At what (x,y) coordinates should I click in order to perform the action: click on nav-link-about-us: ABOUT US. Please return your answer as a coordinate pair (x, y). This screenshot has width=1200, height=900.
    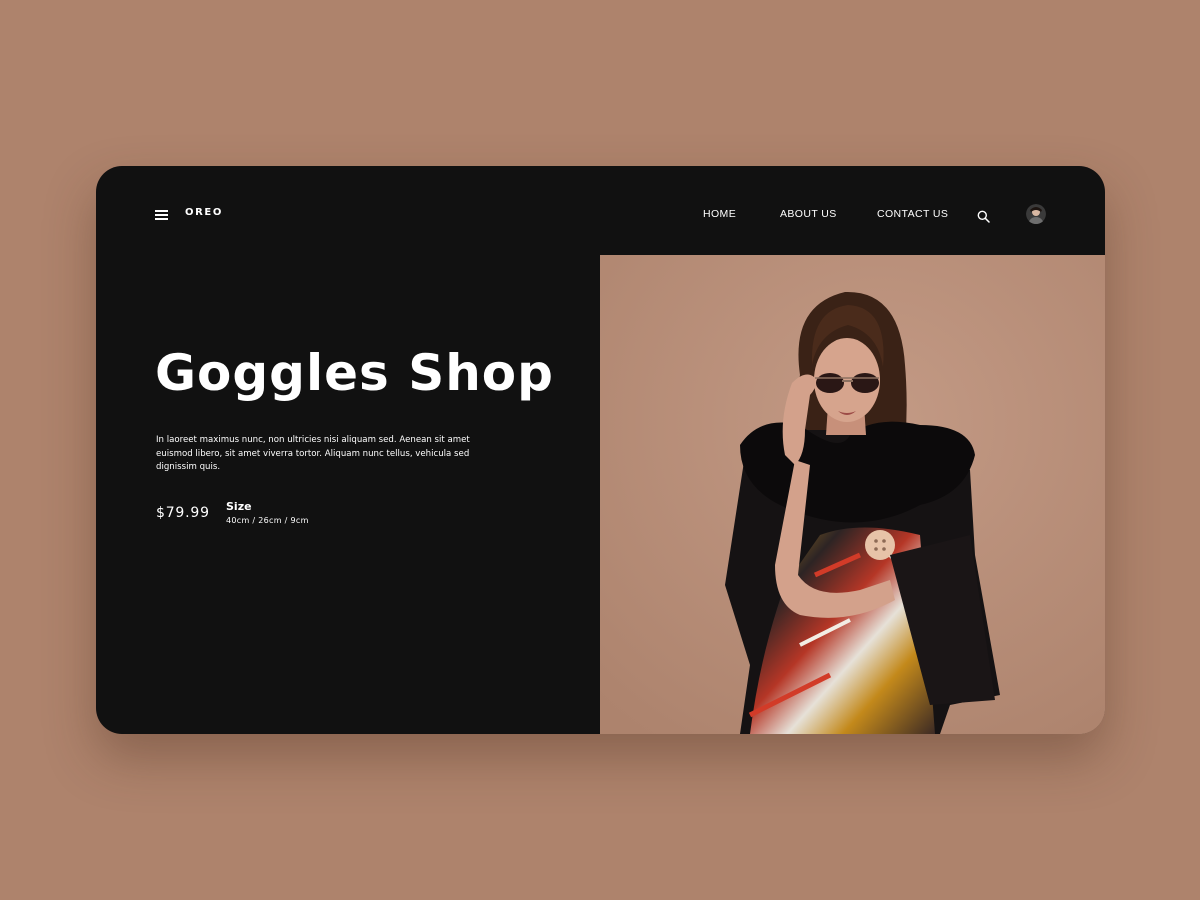
    Looking at the image, I should click on (808, 214).